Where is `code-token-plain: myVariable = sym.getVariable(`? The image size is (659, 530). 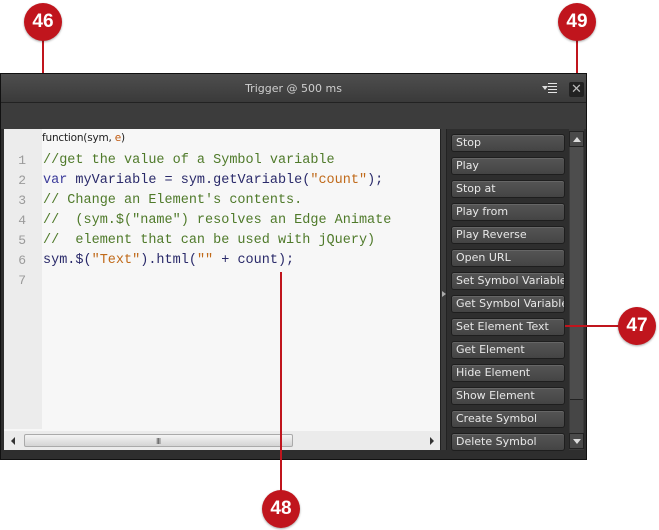
code-token-plain: myVariable = sym.getVariable( is located at coordinates (189, 180).